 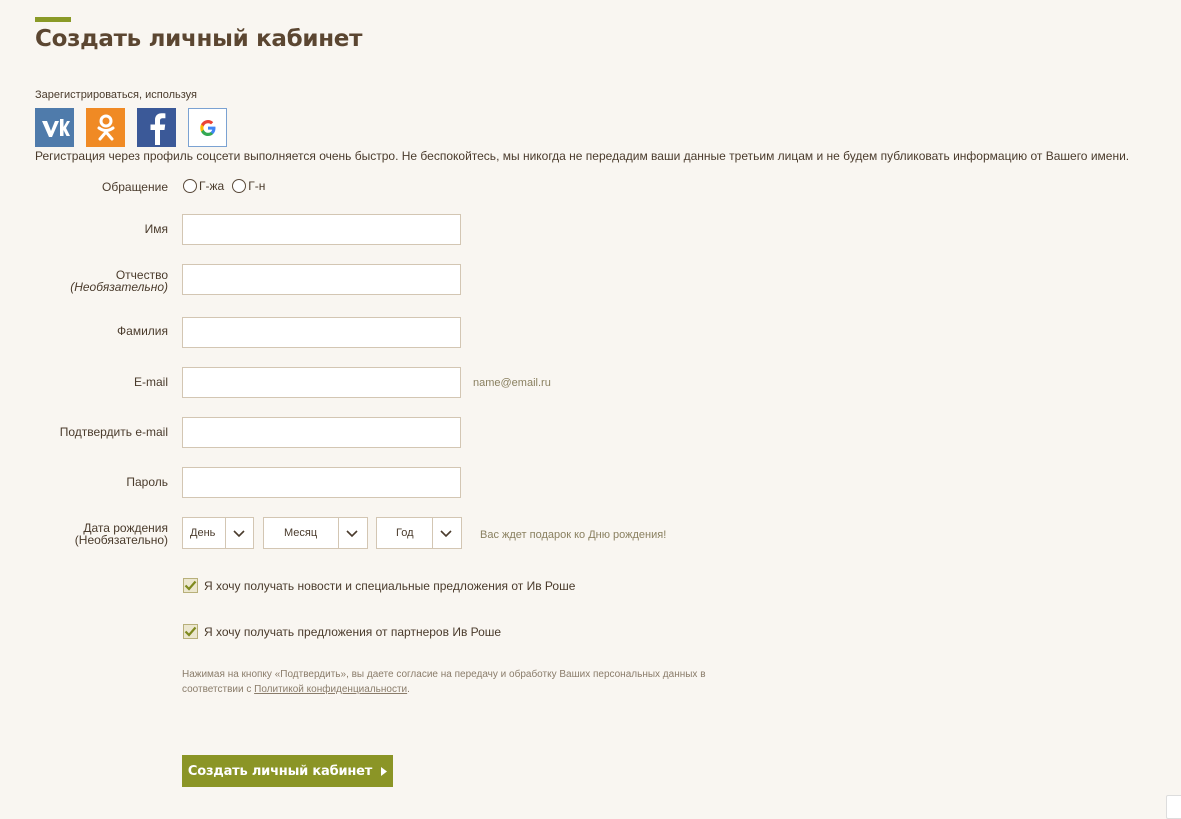 I want to click on first-name-label: Имя, so click(x=156, y=229).